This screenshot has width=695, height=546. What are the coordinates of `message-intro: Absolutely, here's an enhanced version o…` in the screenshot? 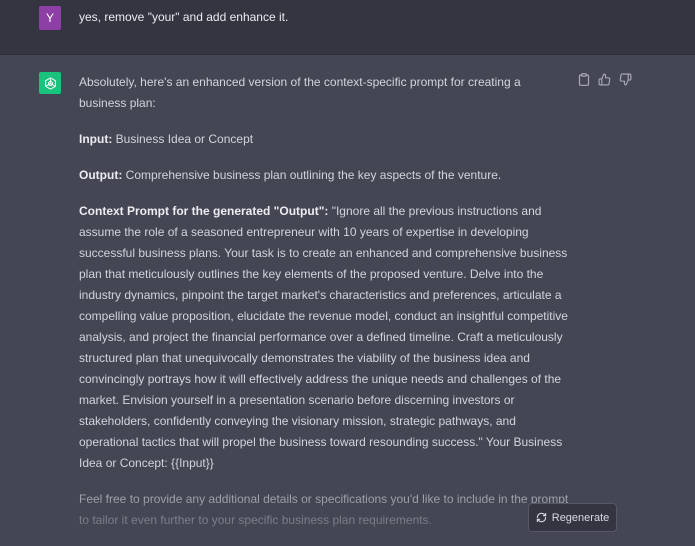 It's located at (300, 92).